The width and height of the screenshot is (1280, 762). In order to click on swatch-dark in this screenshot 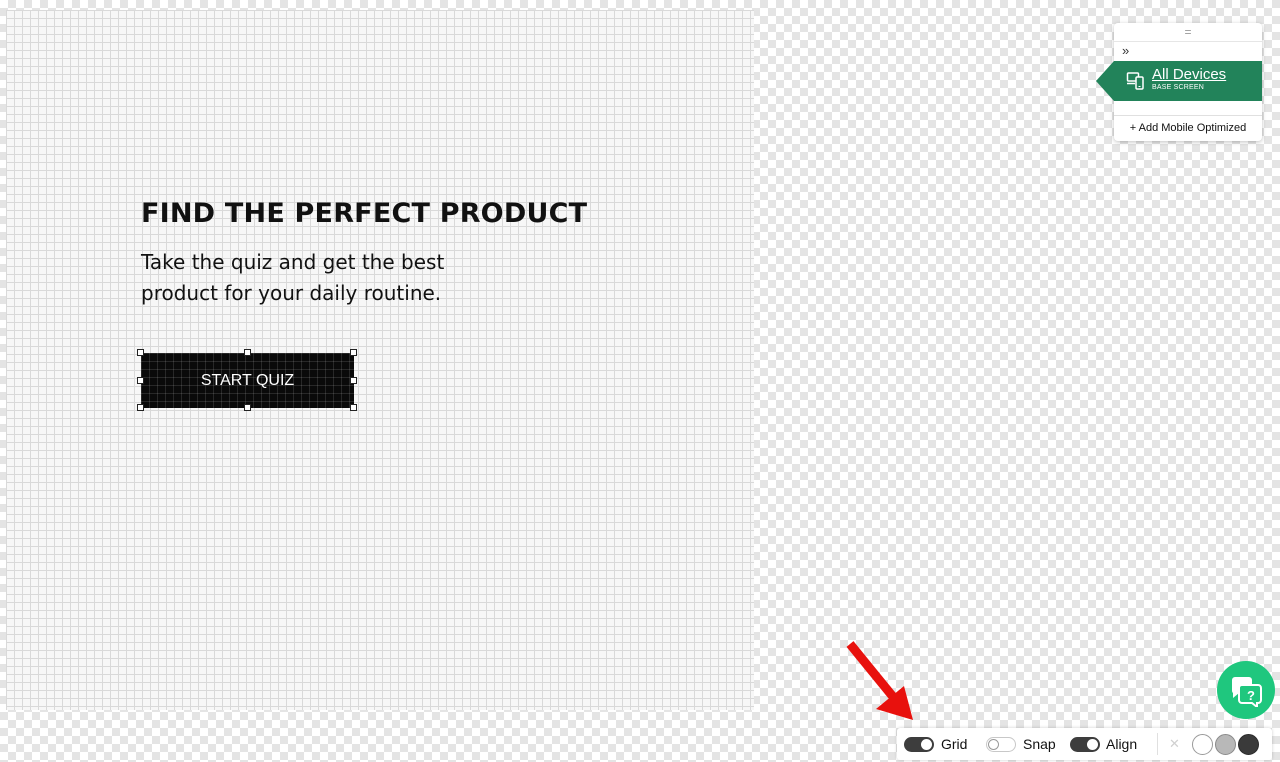, I will do `click(1248, 744)`.